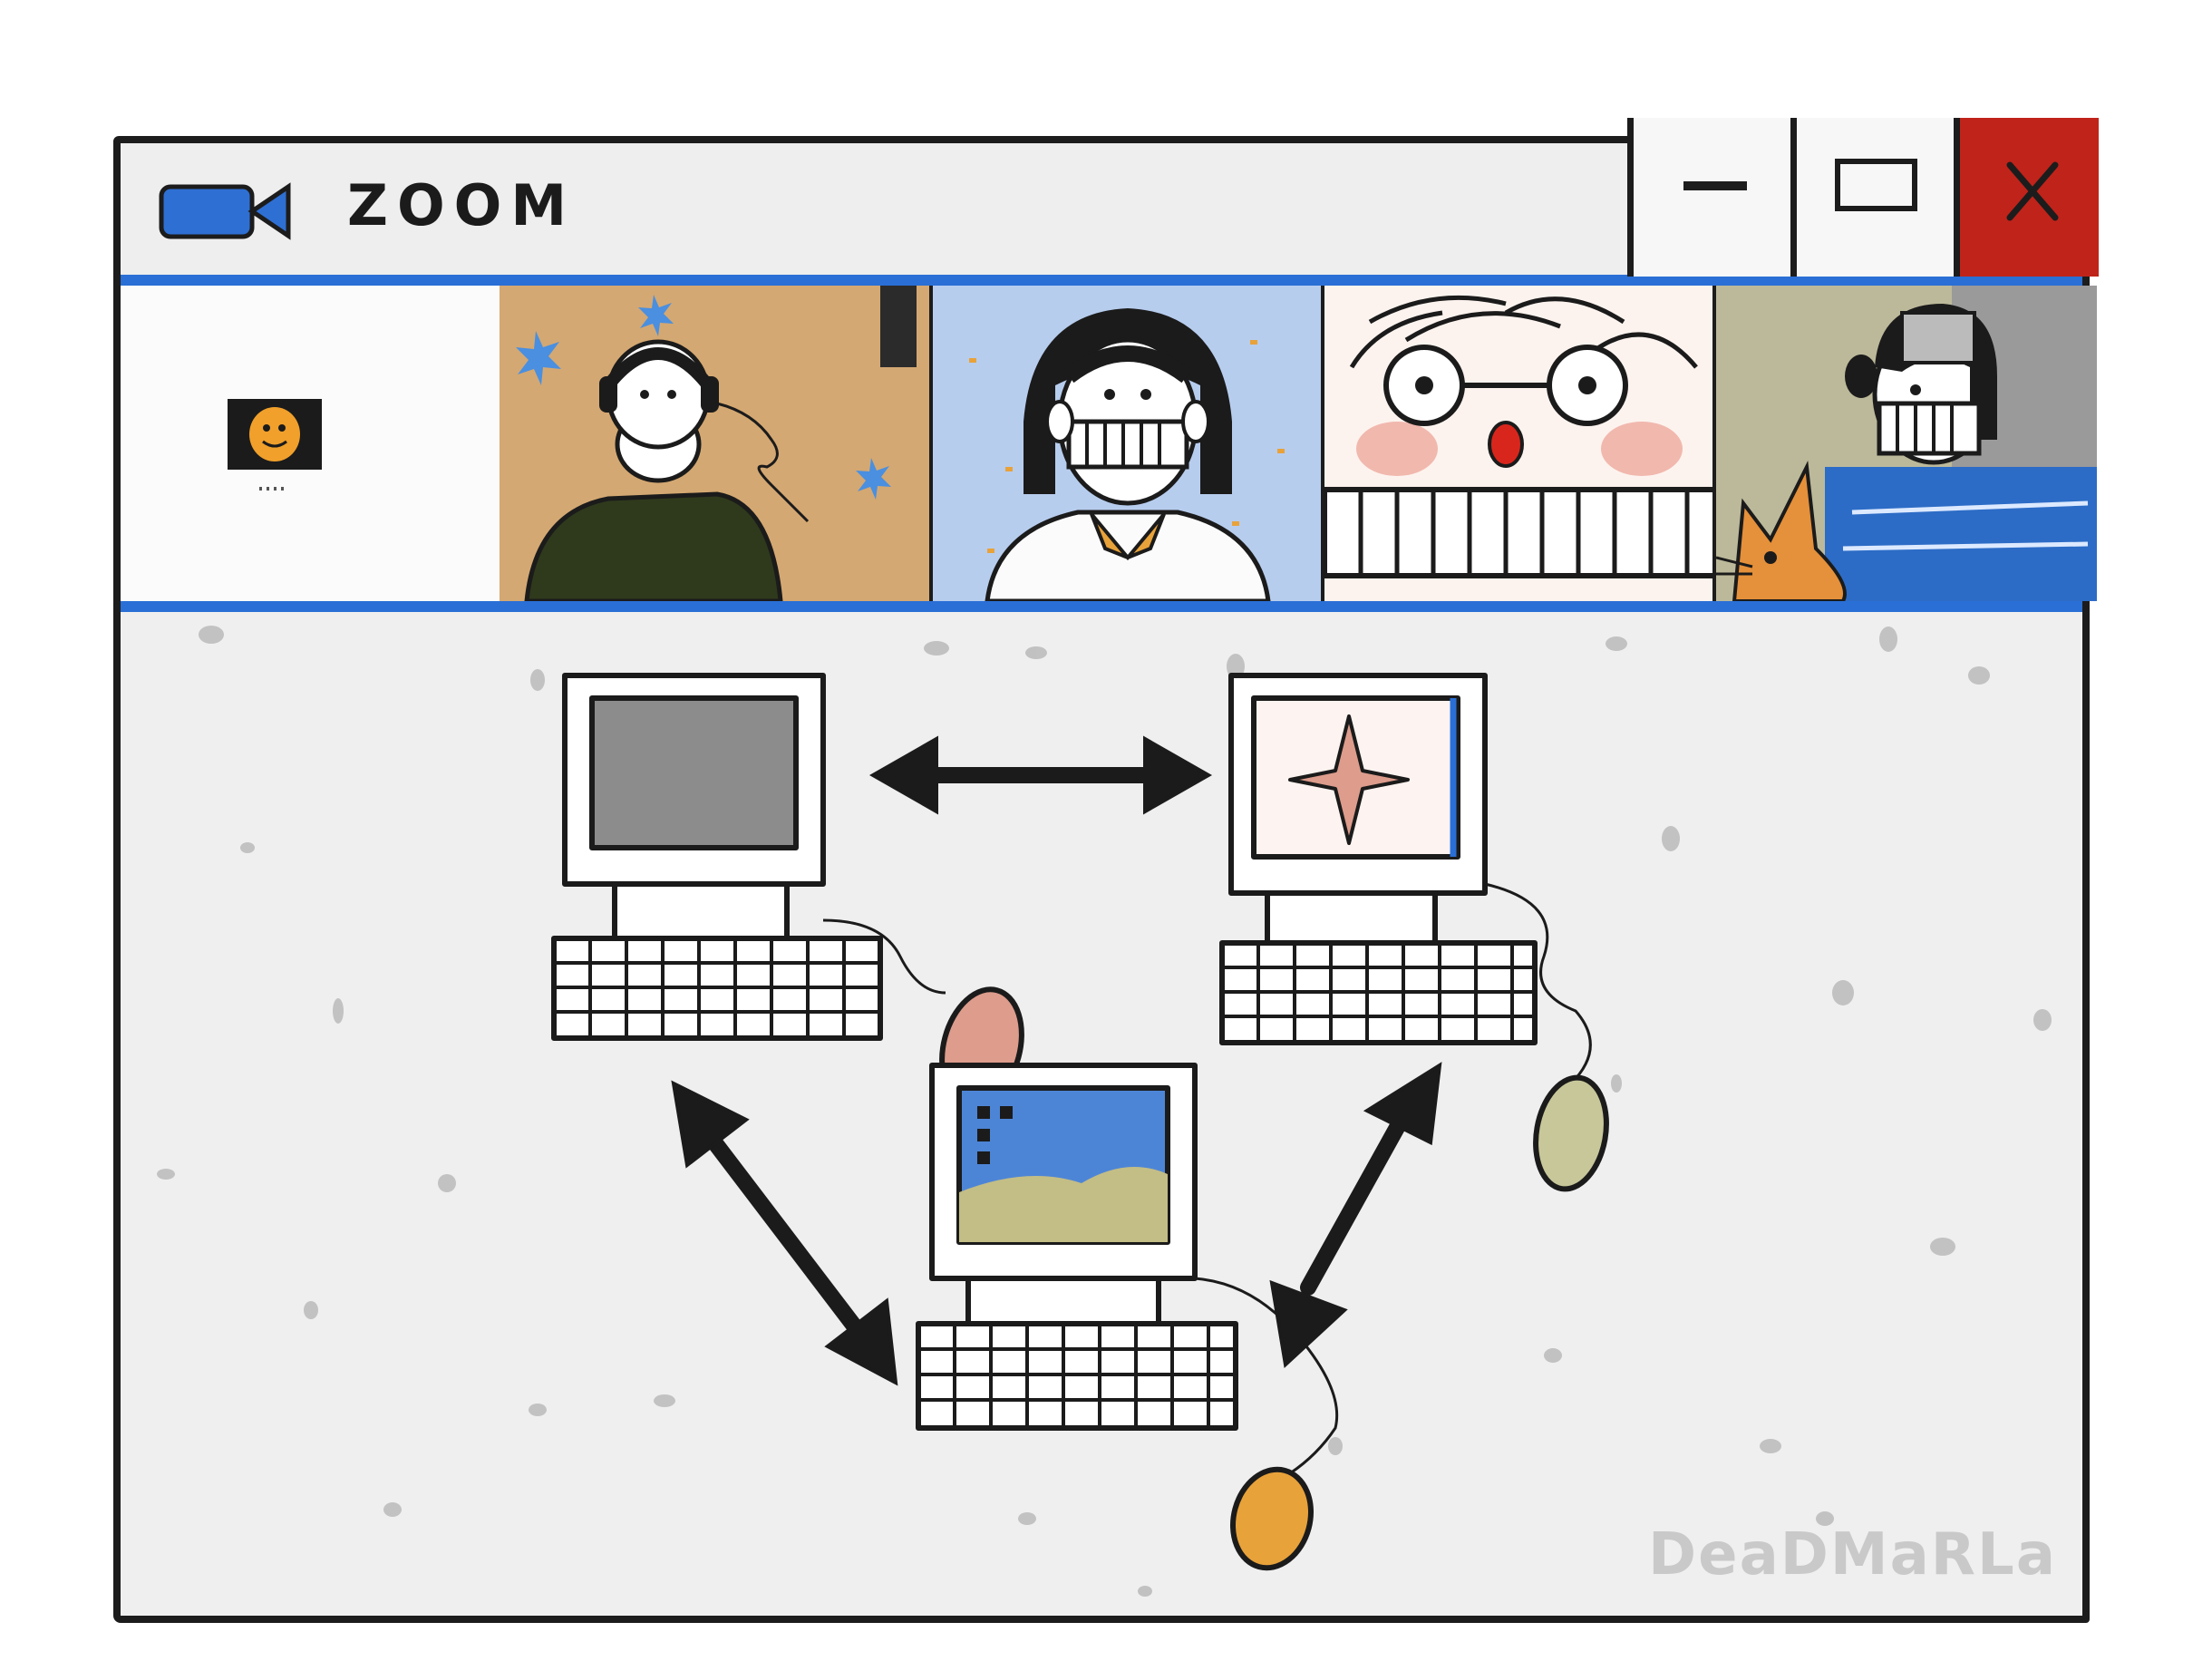  Describe the element at coordinates (787, 890) in the screenshot. I see `computer-gray-screen` at that location.